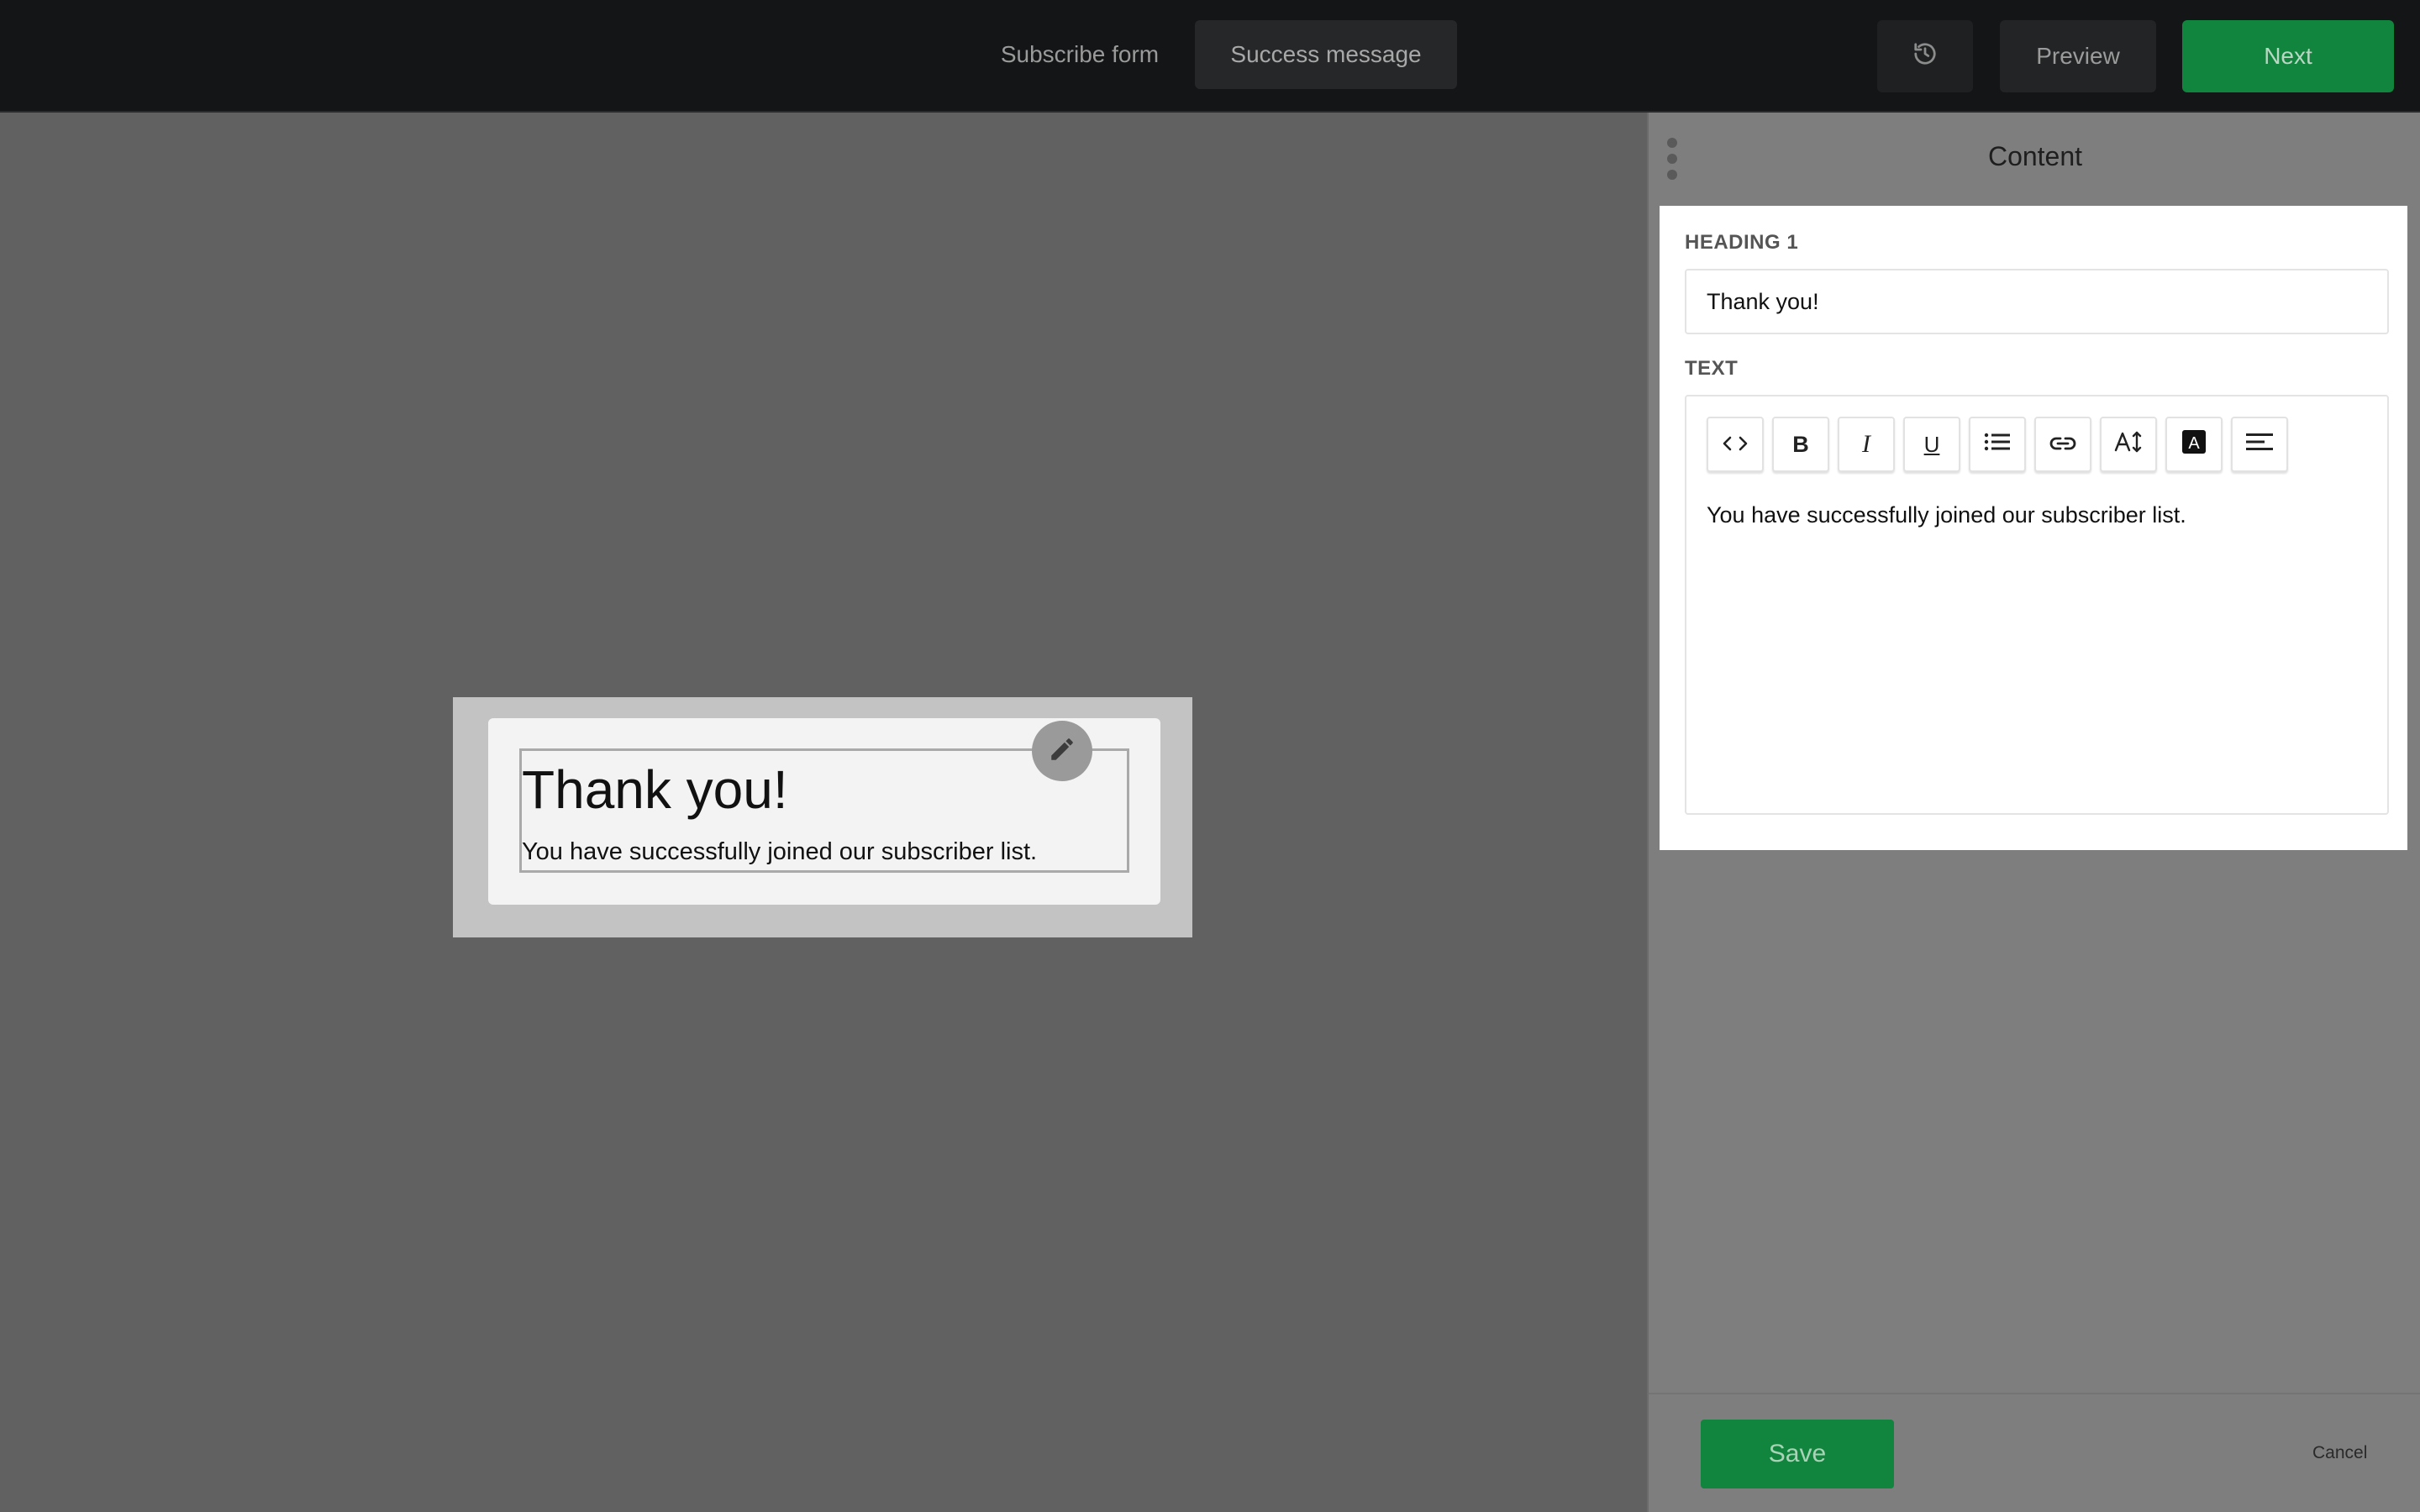 This screenshot has height=1512, width=2420. What do you see at coordinates (1326, 54) in the screenshot?
I see `tab-success-message: Success message` at bounding box center [1326, 54].